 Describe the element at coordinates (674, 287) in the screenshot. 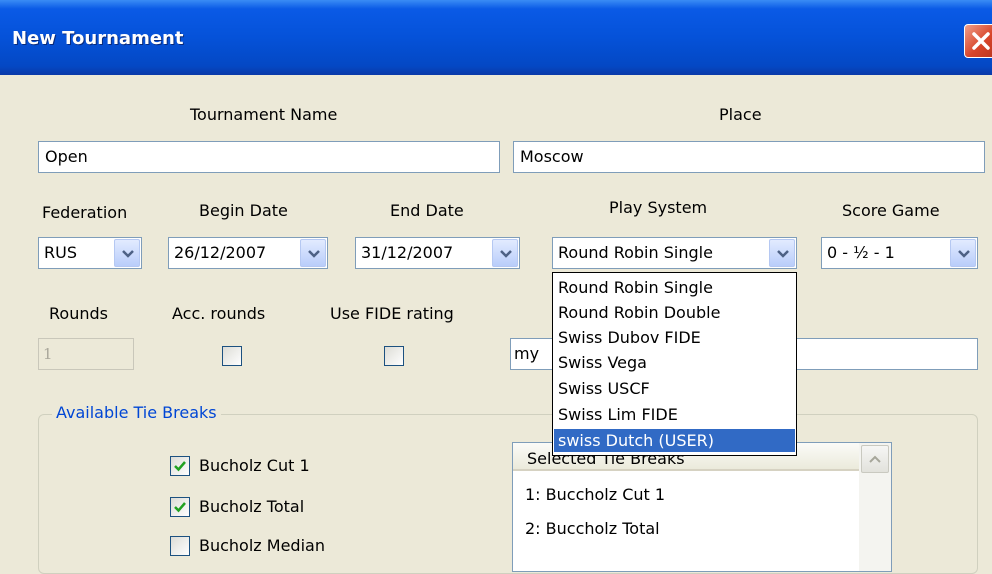

I see `play-system-option: Round Robin Single` at that location.